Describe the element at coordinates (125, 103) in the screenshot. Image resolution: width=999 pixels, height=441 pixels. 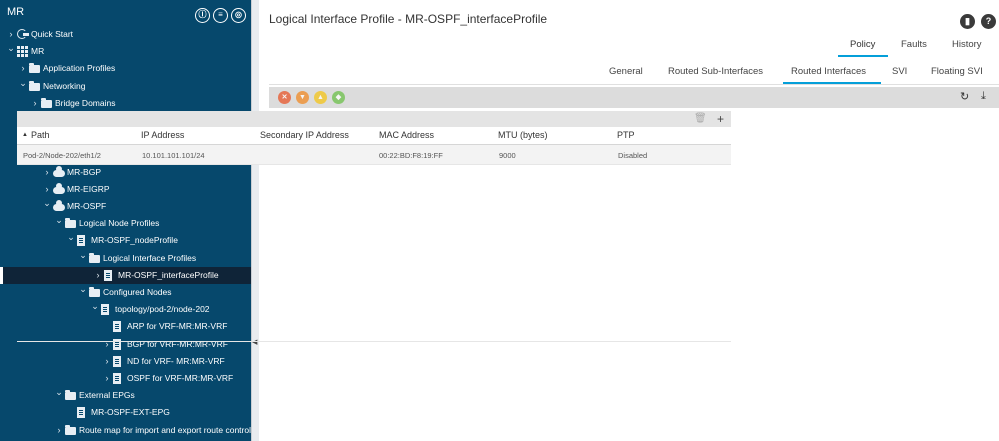
I see `tree-node: › Bridge Domains` at that location.